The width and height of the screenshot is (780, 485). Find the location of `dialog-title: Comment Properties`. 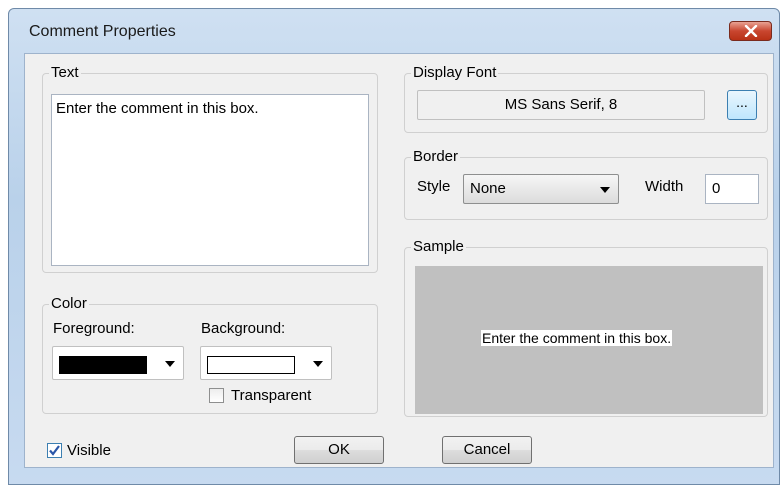

dialog-title: Comment Properties is located at coordinates (102, 31).